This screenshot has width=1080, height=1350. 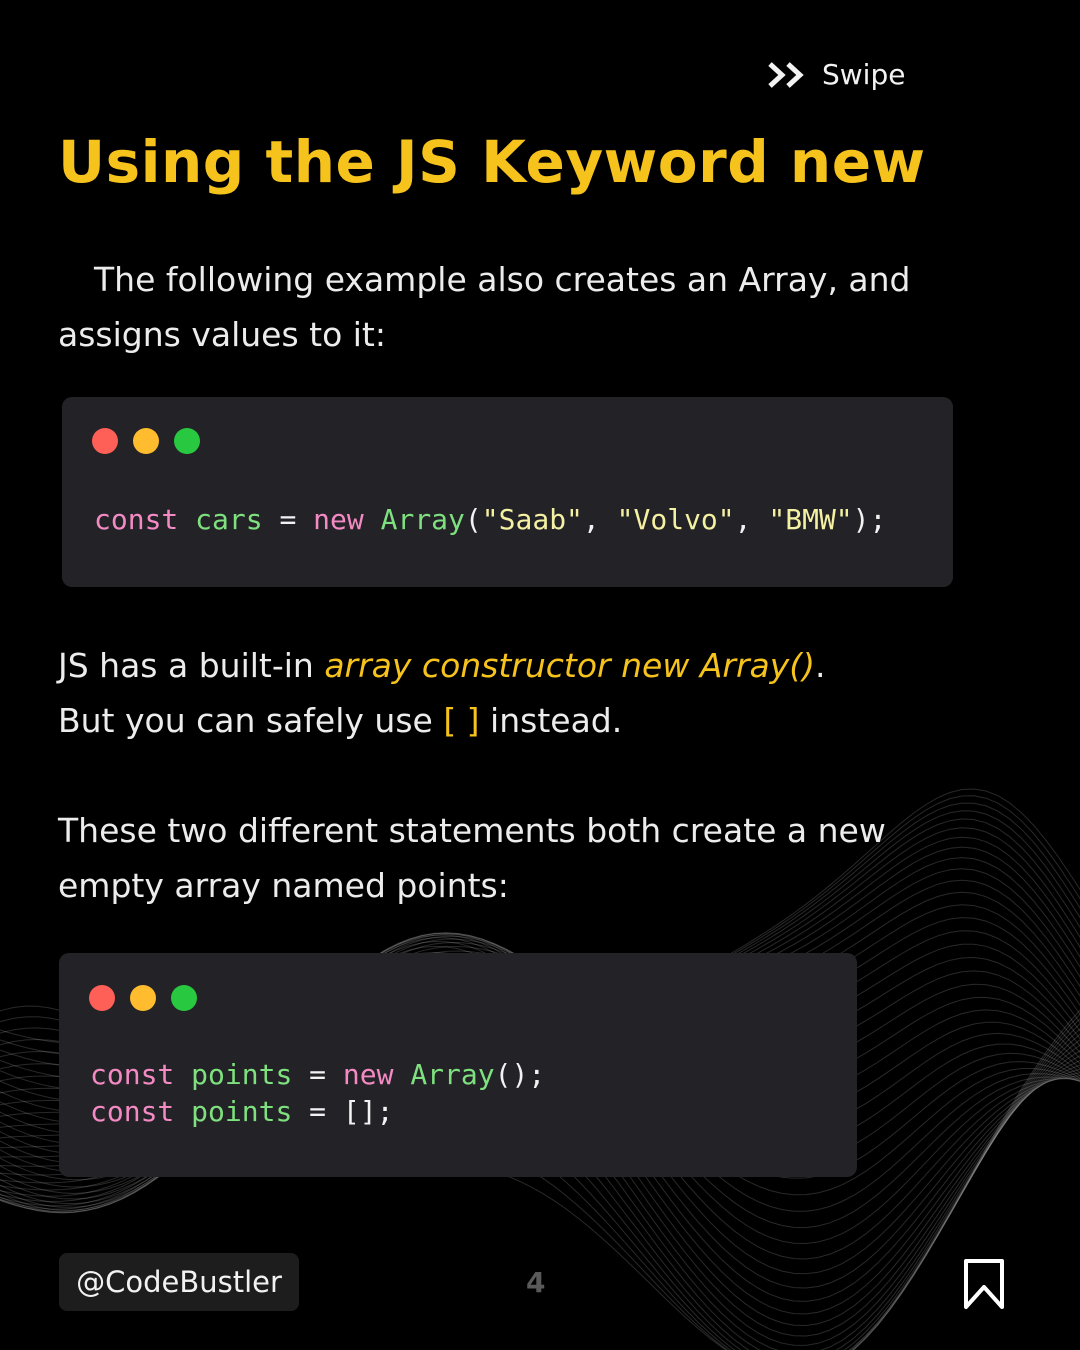 I want to click on code-line: const points = new Array();, so click(x=317, y=1074).